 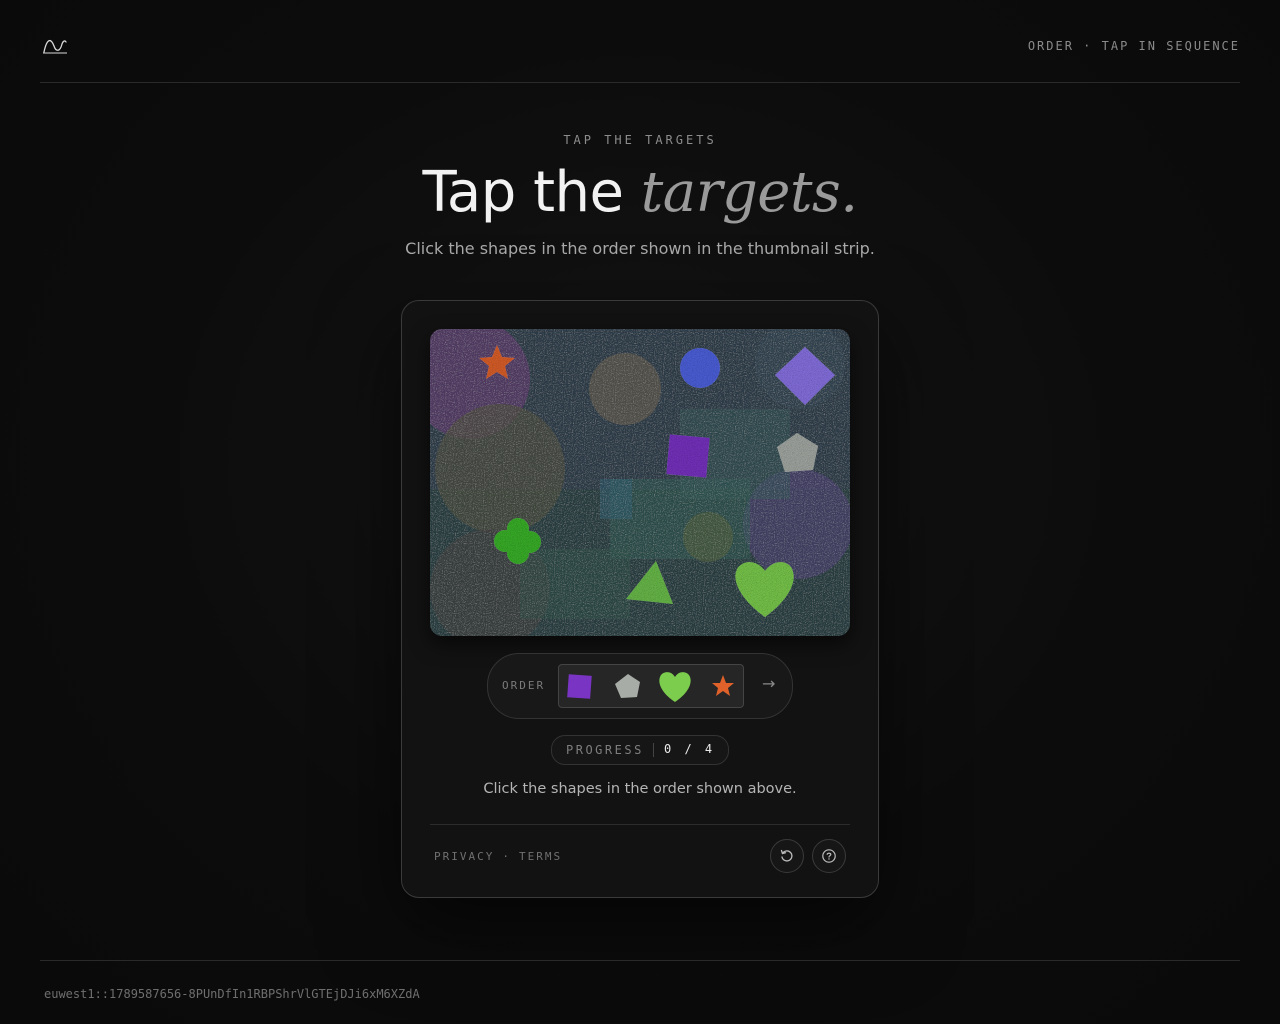 I want to click on order-label: ORDER, so click(x=524, y=685).